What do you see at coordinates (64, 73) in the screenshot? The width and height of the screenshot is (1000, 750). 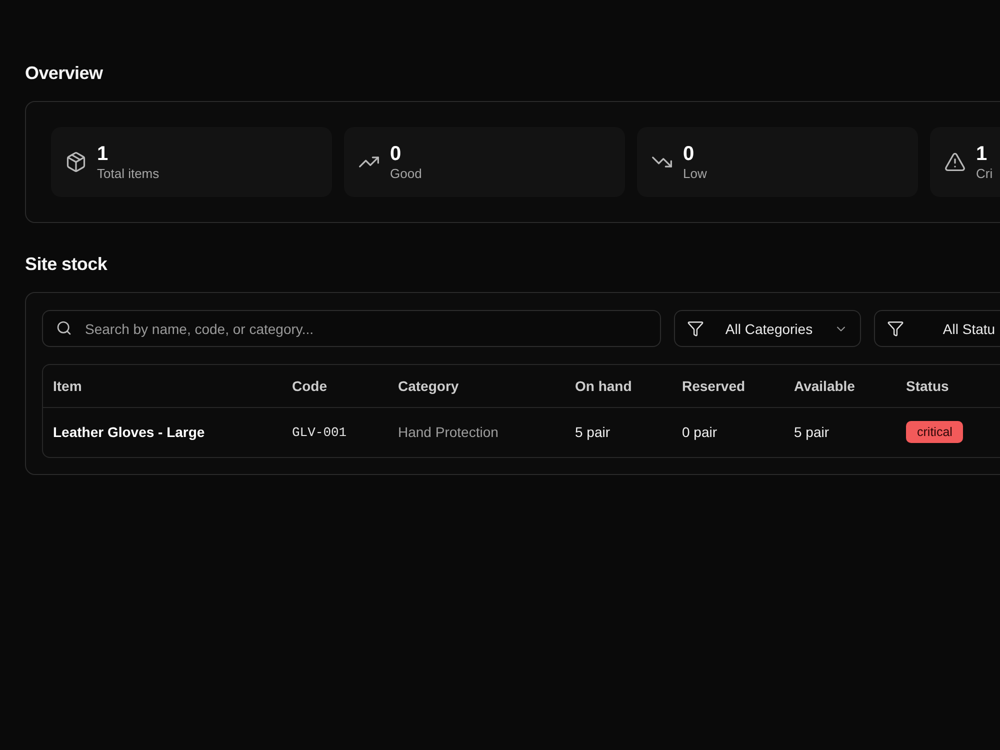 I see `section-title: Overview` at bounding box center [64, 73].